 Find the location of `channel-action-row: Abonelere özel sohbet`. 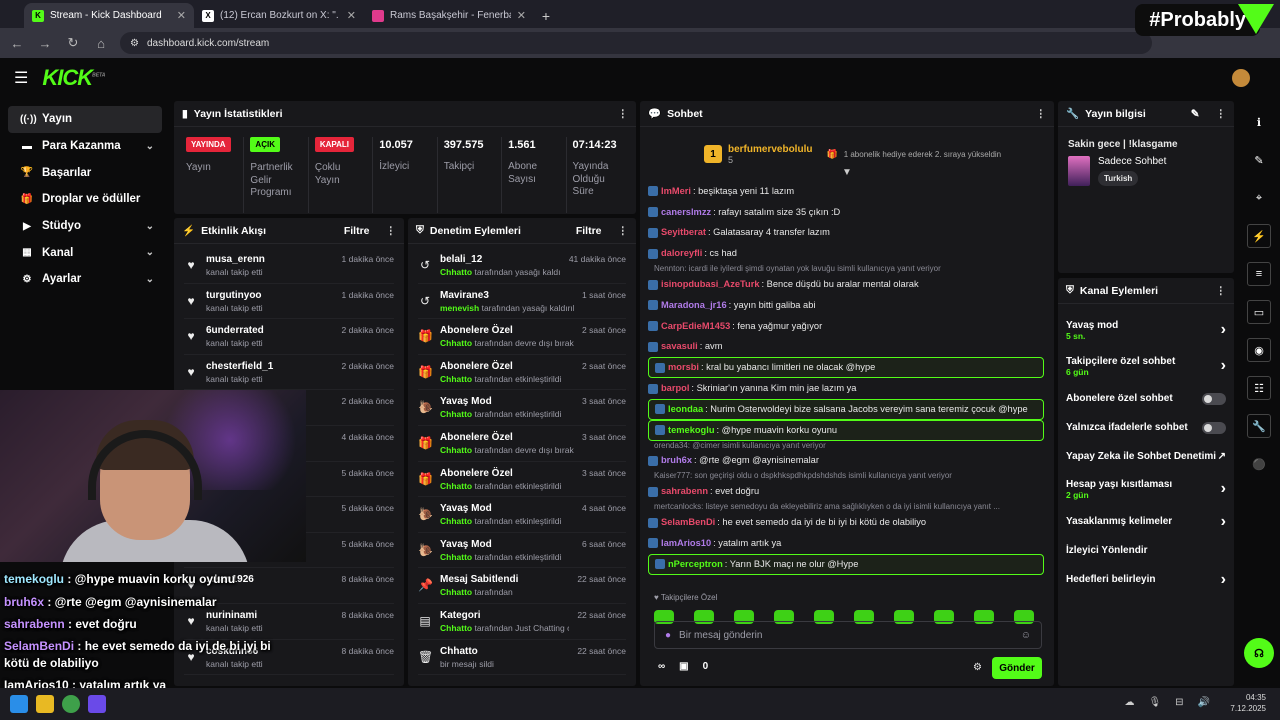

channel-action-row: Abonelere özel sohbet is located at coordinates (1146, 398).